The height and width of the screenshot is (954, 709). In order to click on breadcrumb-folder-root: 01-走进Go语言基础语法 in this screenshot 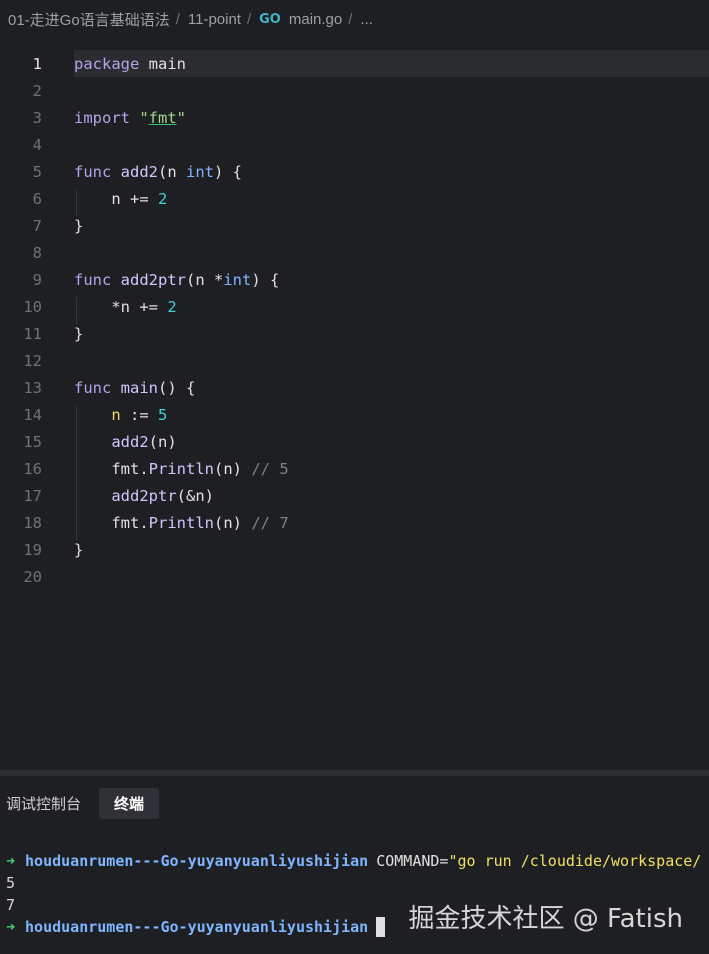, I will do `click(89, 19)`.